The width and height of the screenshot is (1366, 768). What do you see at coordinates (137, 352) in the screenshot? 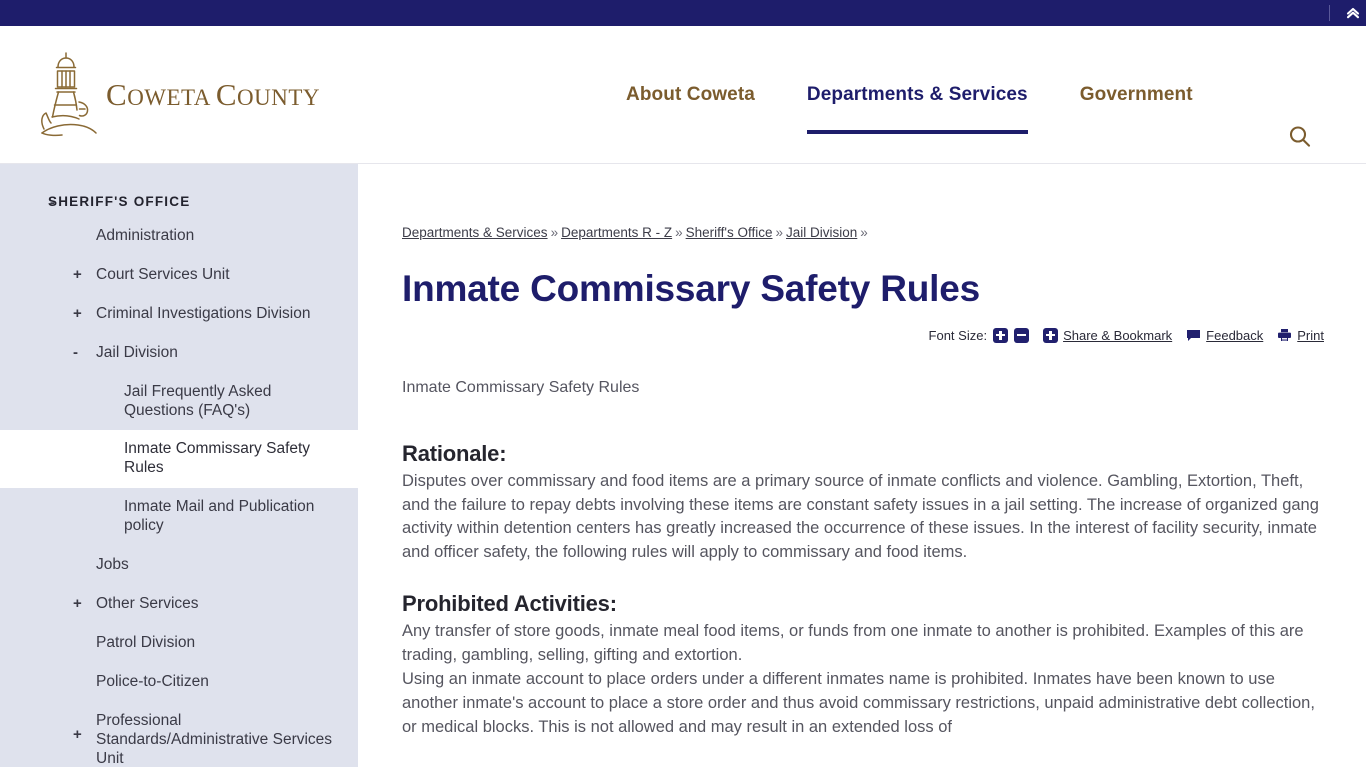
I see `sidebar-item-label: Jail Division` at bounding box center [137, 352].